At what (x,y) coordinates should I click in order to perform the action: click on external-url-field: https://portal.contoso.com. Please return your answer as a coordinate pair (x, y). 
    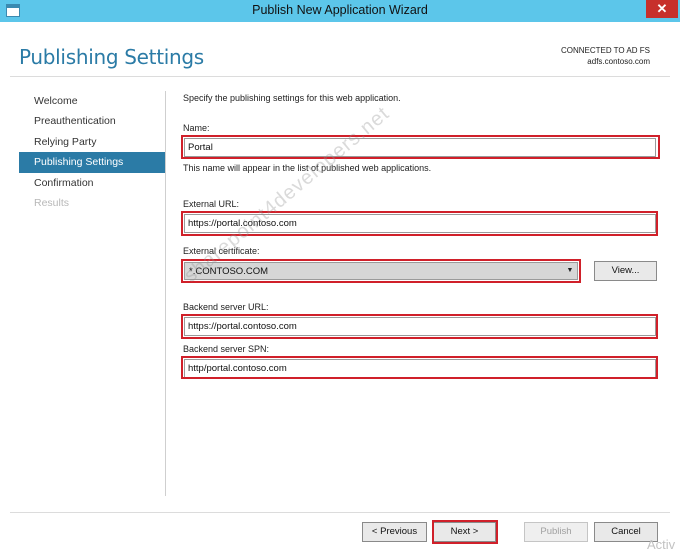
    Looking at the image, I should click on (420, 223).